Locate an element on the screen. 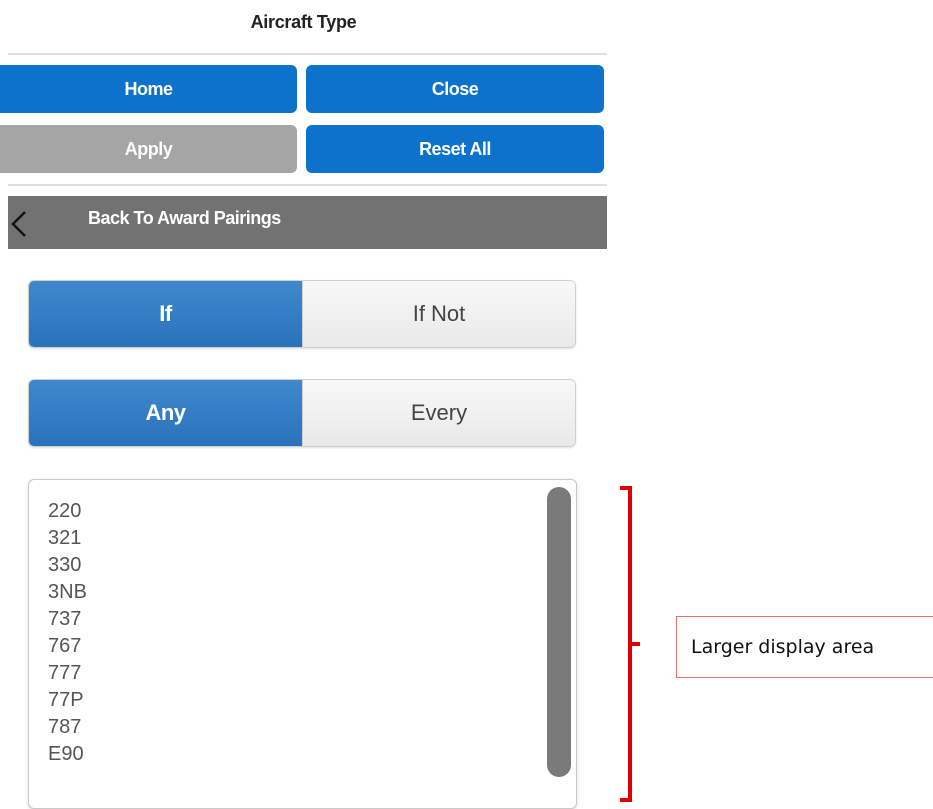 The height and width of the screenshot is (809, 933). list-item: 77P is located at coordinates (67, 700).